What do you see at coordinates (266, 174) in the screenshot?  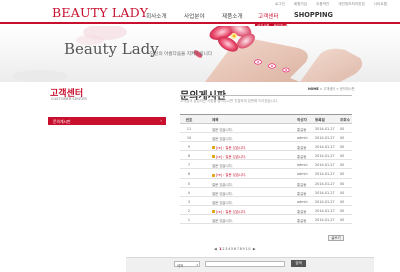 I see `table-row: 6 [re] : 질문 있습니다. admin 2014-01-27 00` at bounding box center [266, 174].